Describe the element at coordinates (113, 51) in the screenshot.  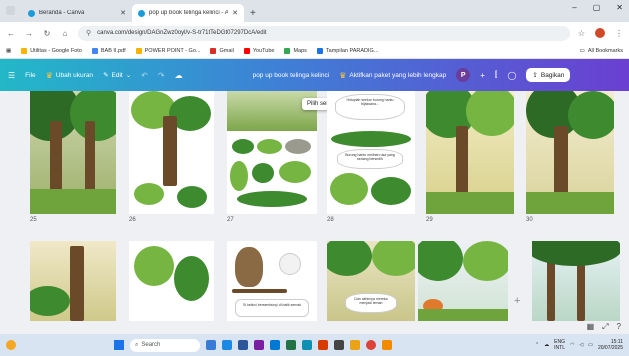
I see `bookmark-label: BAB II.pdf` at that location.